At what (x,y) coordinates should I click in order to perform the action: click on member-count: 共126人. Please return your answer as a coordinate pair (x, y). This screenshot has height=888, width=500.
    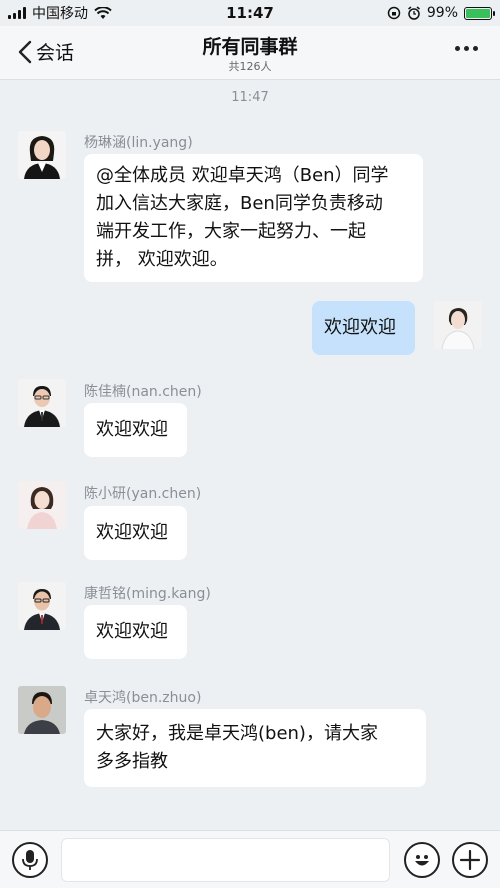
    Looking at the image, I should click on (250, 66).